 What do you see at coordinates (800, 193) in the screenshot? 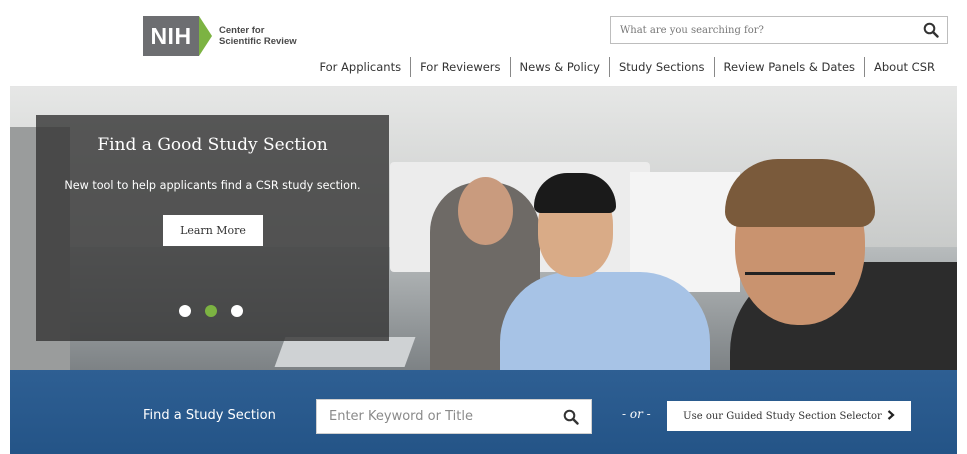
I see `hero-photo-man-right-hair` at bounding box center [800, 193].